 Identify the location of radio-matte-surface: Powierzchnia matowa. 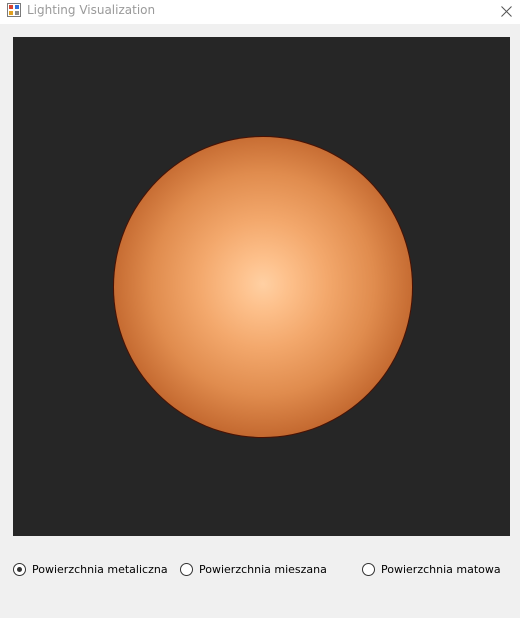
(431, 569).